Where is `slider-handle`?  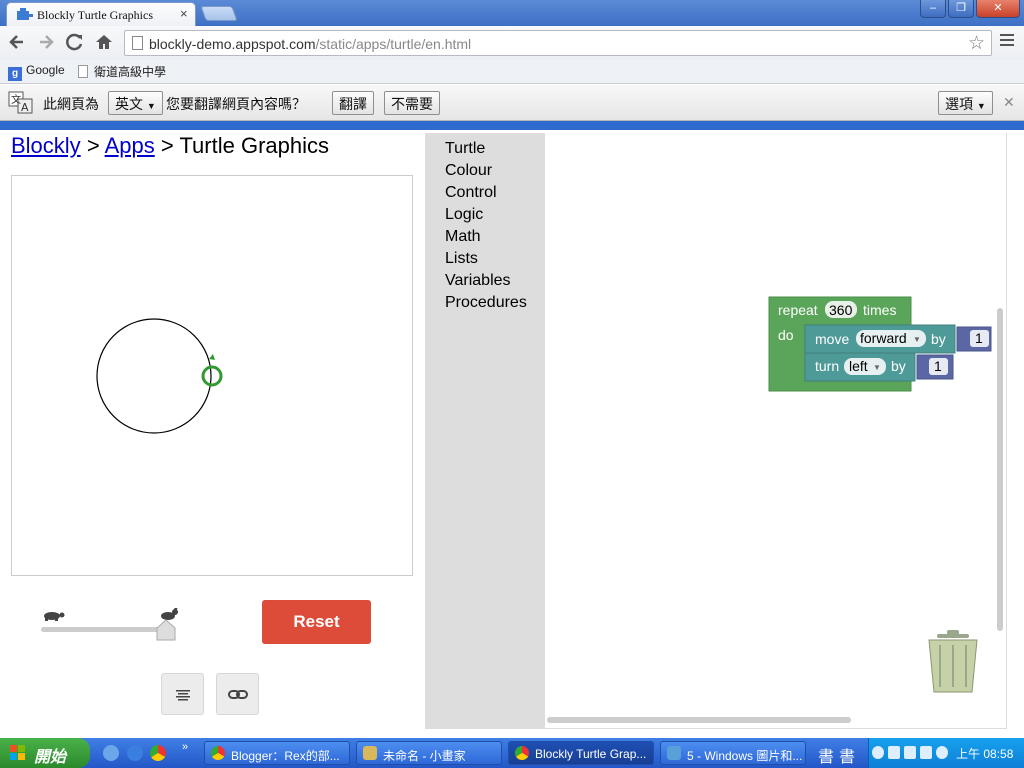
slider-handle is located at coordinates (166, 630).